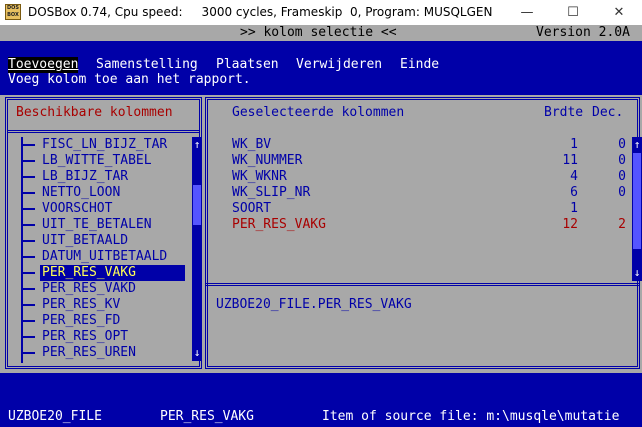  I want to click on maximize-button: ☐, so click(573, 12).